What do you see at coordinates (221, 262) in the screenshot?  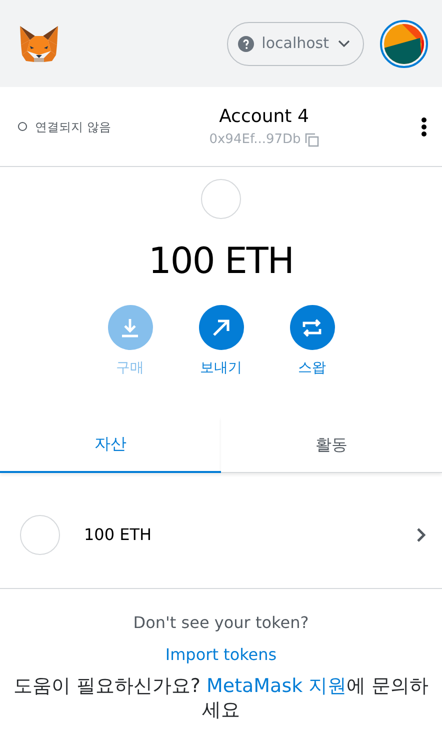 I see `balance-amount: 100 ETH` at bounding box center [221, 262].